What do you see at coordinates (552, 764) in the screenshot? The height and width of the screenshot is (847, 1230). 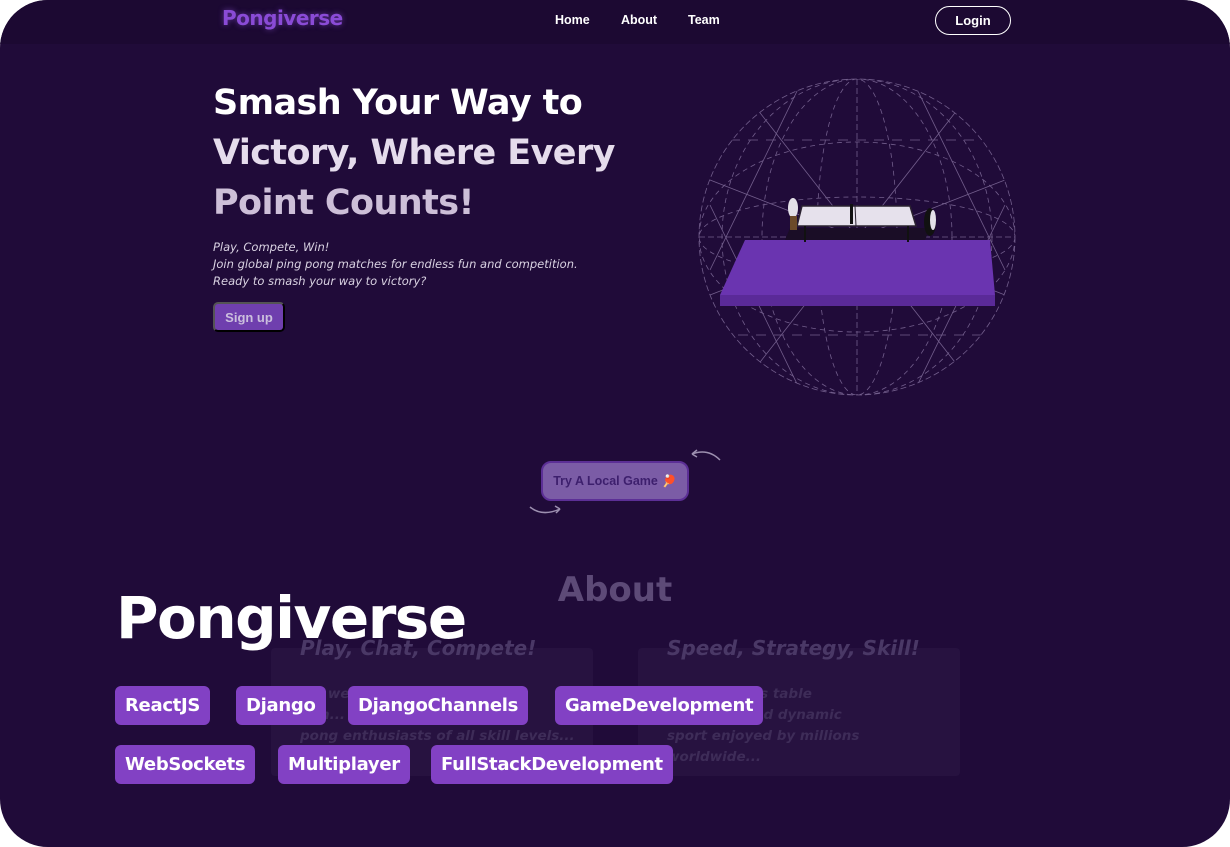 I see `tag-badge: FullStackDevelopment` at bounding box center [552, 764].